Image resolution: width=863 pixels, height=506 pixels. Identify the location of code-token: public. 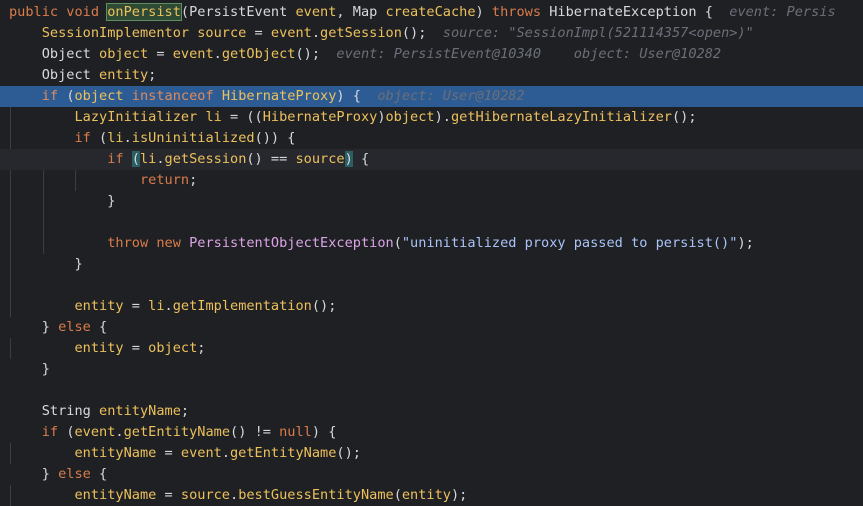
(38, 12).